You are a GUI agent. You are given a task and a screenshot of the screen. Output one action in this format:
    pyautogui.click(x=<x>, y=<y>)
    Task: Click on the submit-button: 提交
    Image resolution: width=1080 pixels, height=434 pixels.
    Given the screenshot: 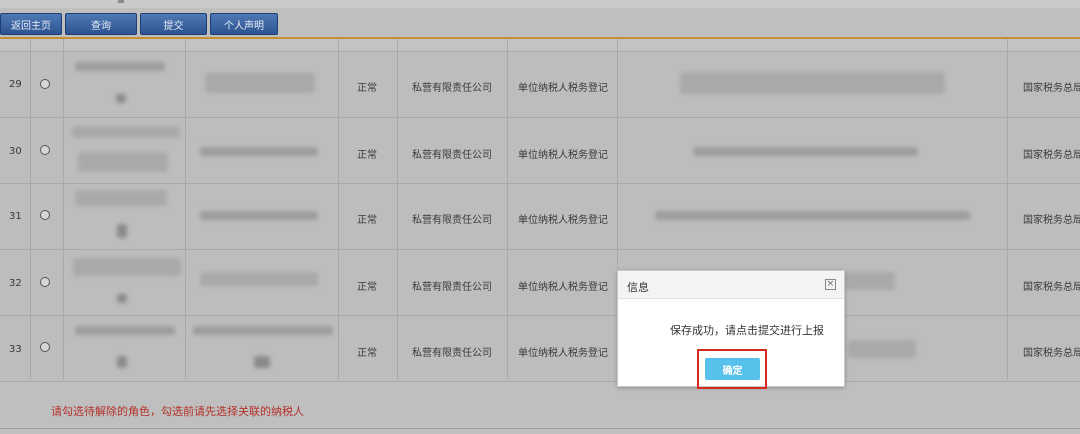 What is the action you would take?
    pyautogui.click(x=173, y=24)
    